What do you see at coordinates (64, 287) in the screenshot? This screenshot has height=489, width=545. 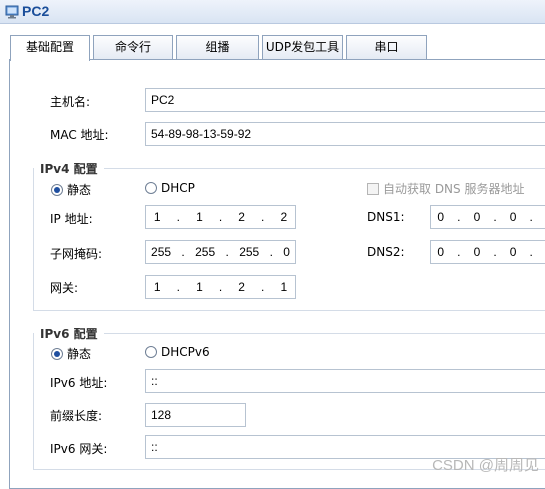 I see `gateway-label: 网关:` at bounding box center [64, 287].